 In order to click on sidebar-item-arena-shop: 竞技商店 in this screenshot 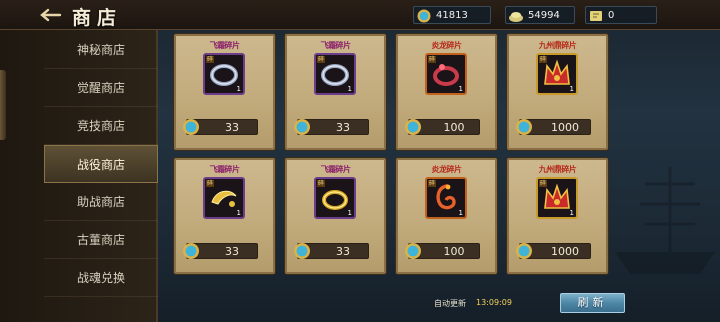, I will do `click(101, 126)`.